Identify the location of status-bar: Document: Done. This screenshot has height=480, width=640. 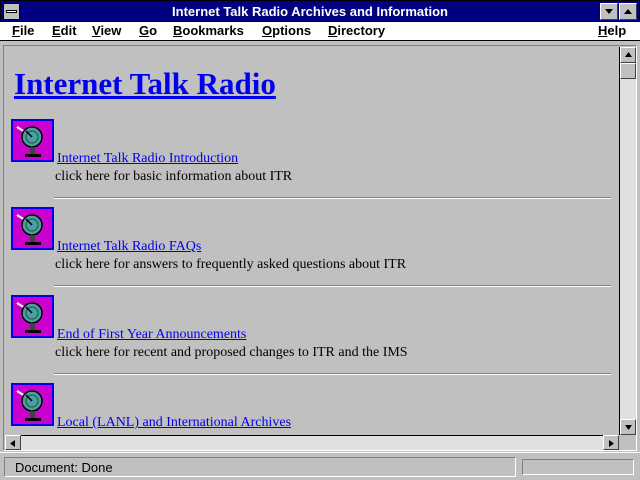
(320, 466).